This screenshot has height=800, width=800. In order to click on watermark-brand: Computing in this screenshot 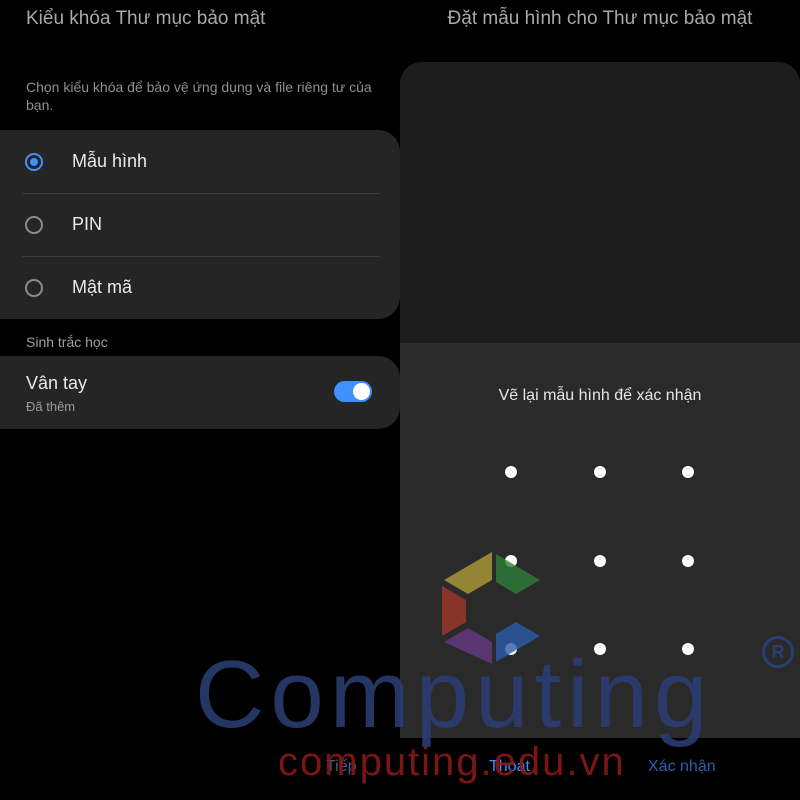, I will do `click(454, 694)`.